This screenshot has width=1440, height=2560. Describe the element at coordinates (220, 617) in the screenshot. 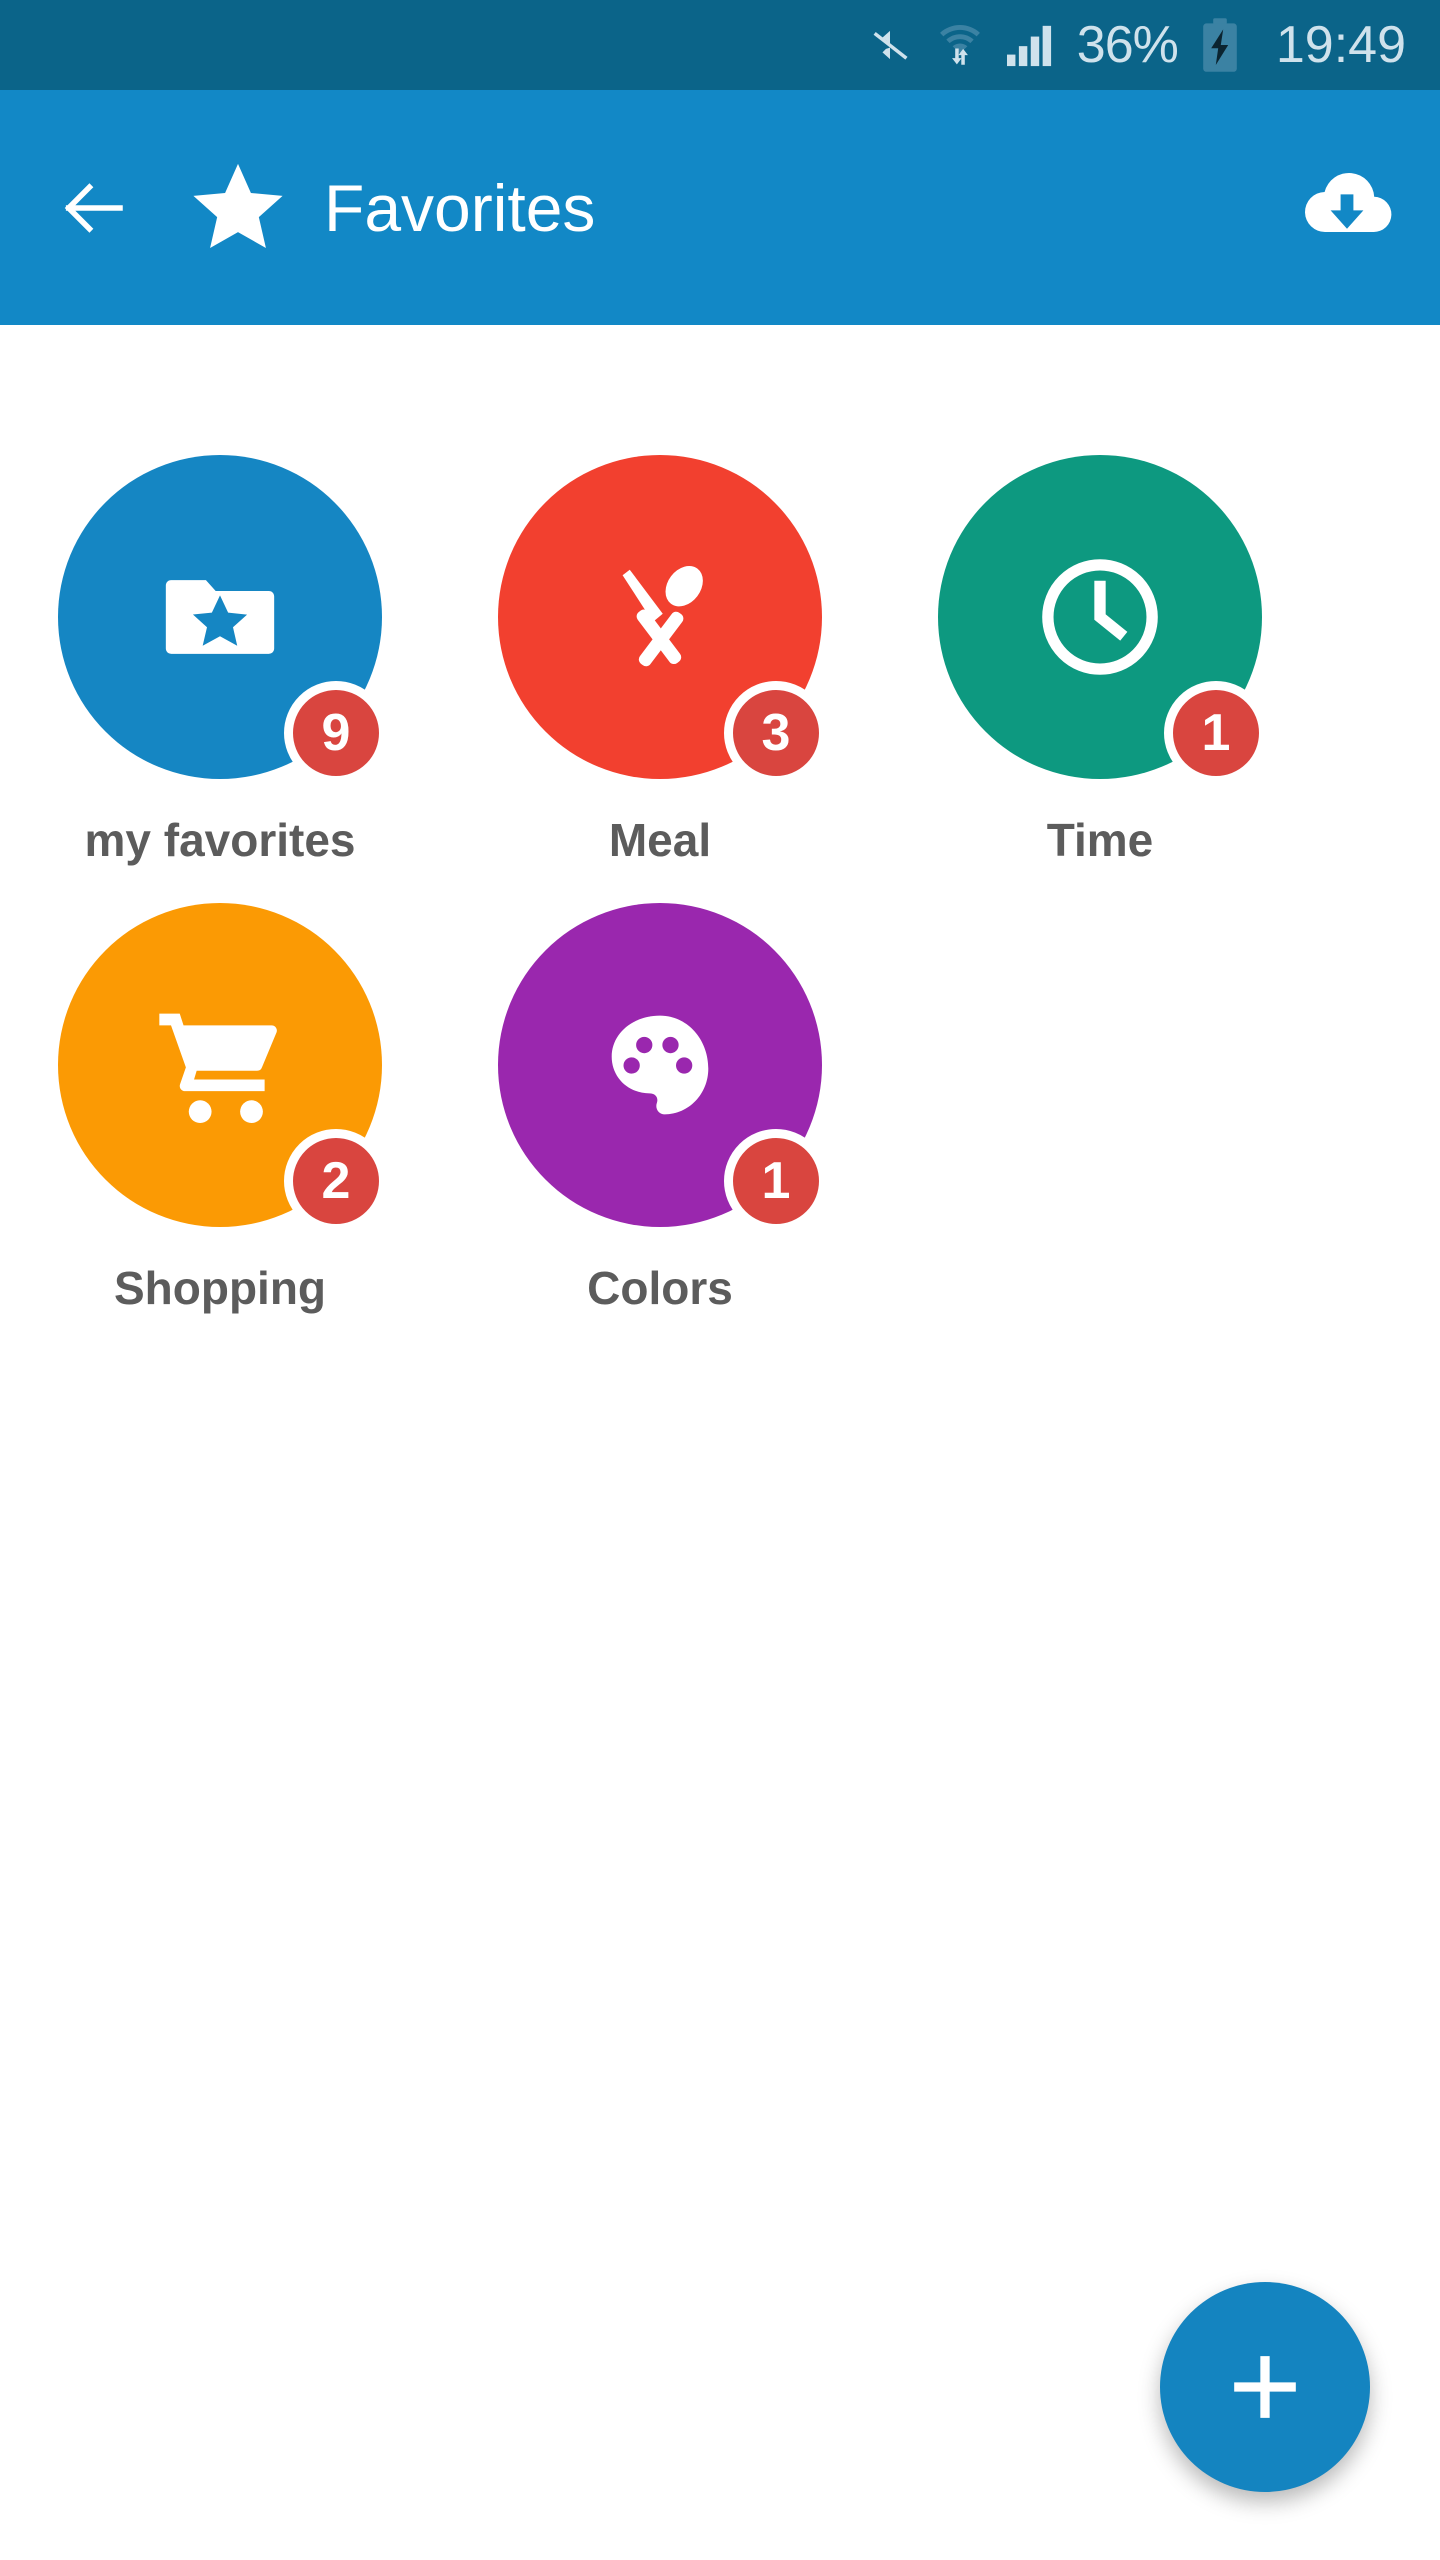

I see `folder-star-icon` at that location.